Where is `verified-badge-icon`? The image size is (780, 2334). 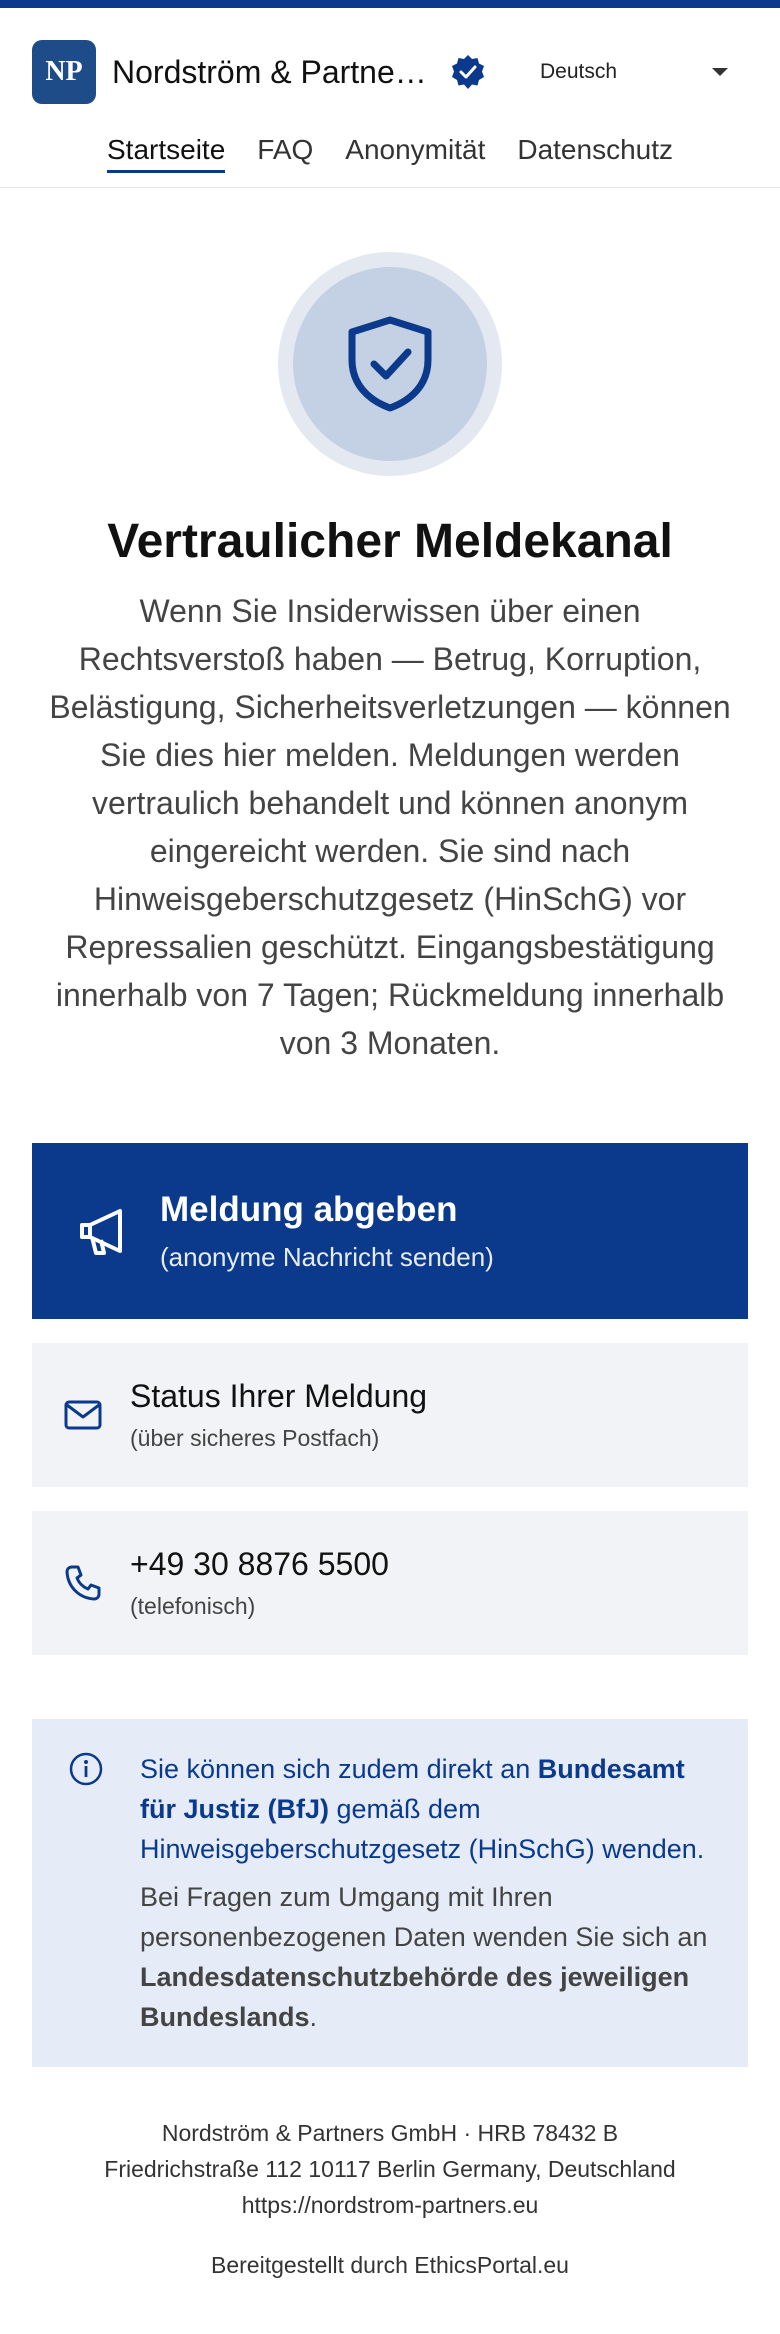
verified-badge-icon is located at coordinates (468, 72).